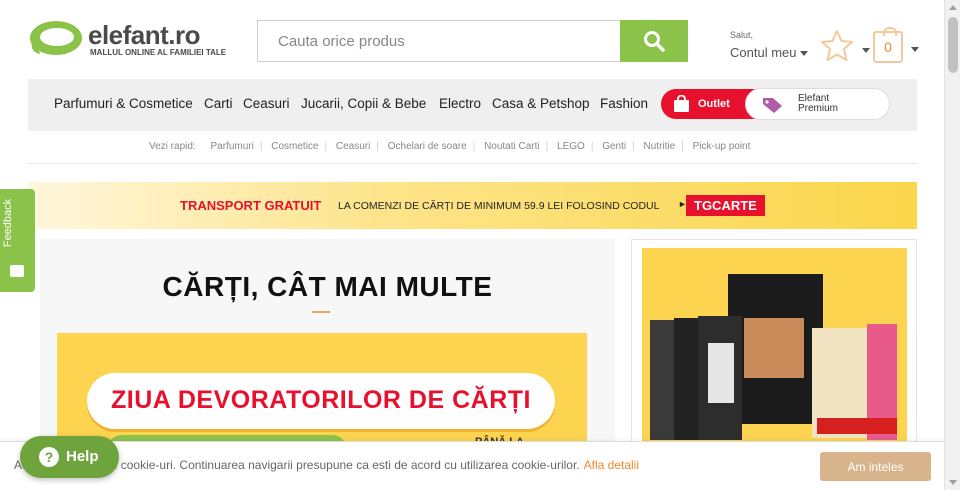 This screenshot has width=960, height=490. What do you see at coordinates (251, 205) in the screenshot?
I see `promo-headline: TRANSPORT GRATUIT` at bounding box center [251, 205].